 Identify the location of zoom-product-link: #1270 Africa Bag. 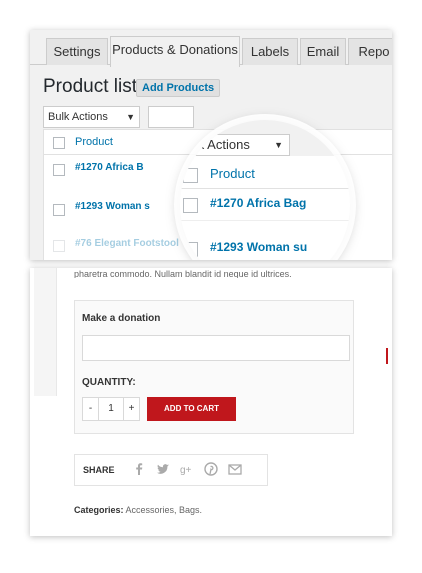
(258, 203).